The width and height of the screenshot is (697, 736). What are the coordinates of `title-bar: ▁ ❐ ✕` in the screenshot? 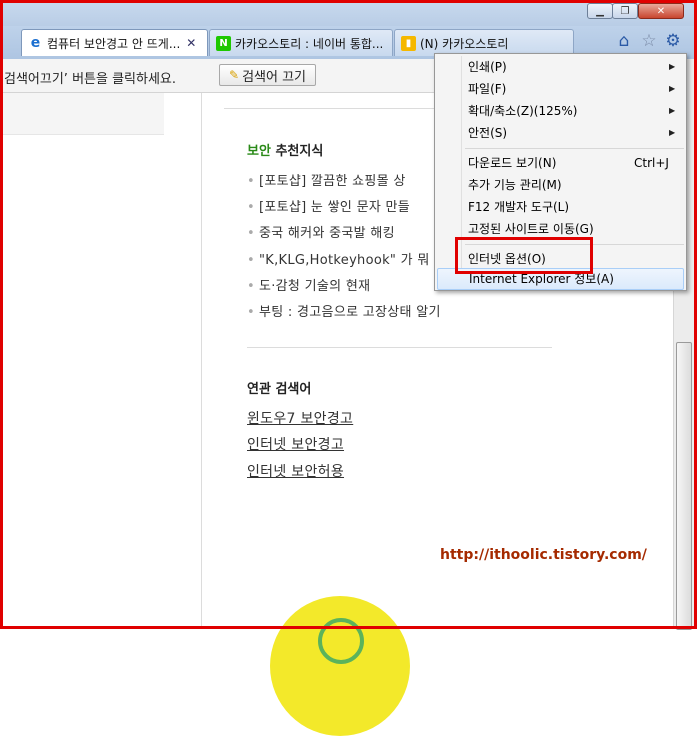 It's located at (348, 13).